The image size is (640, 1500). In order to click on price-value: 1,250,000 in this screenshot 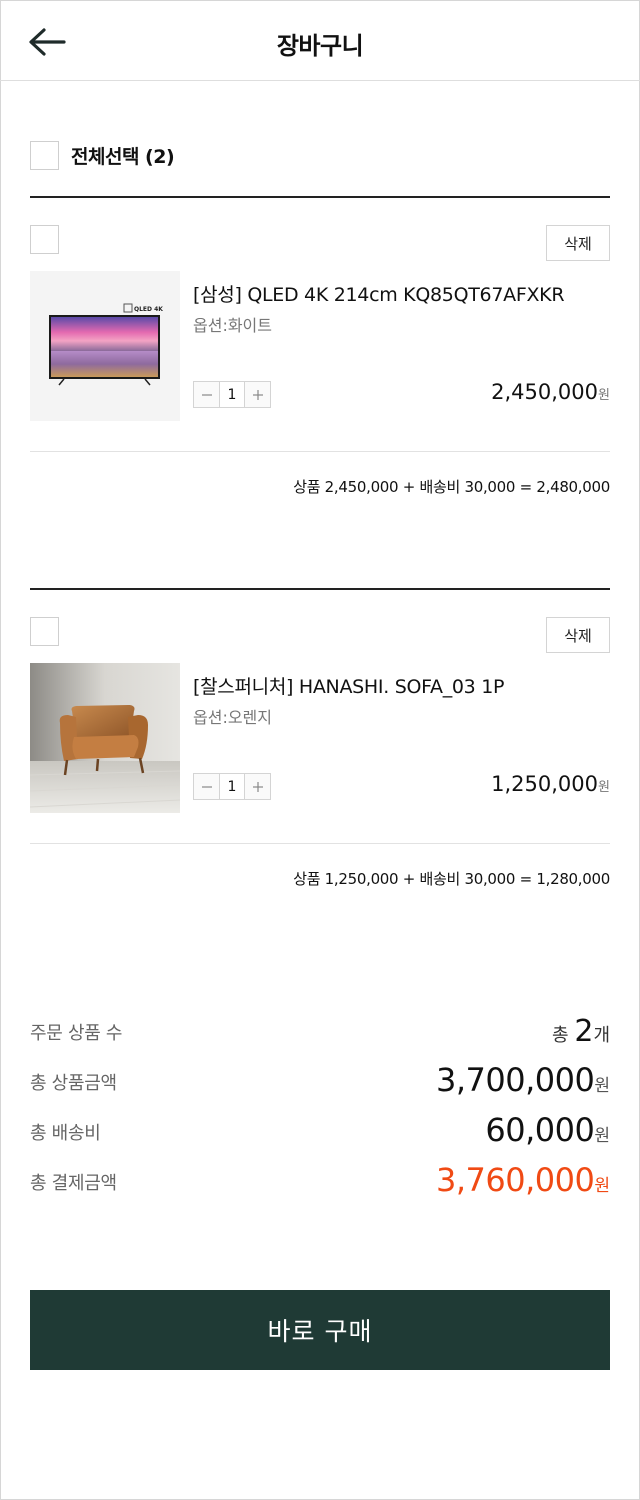, I will do `click(545, 784)`.